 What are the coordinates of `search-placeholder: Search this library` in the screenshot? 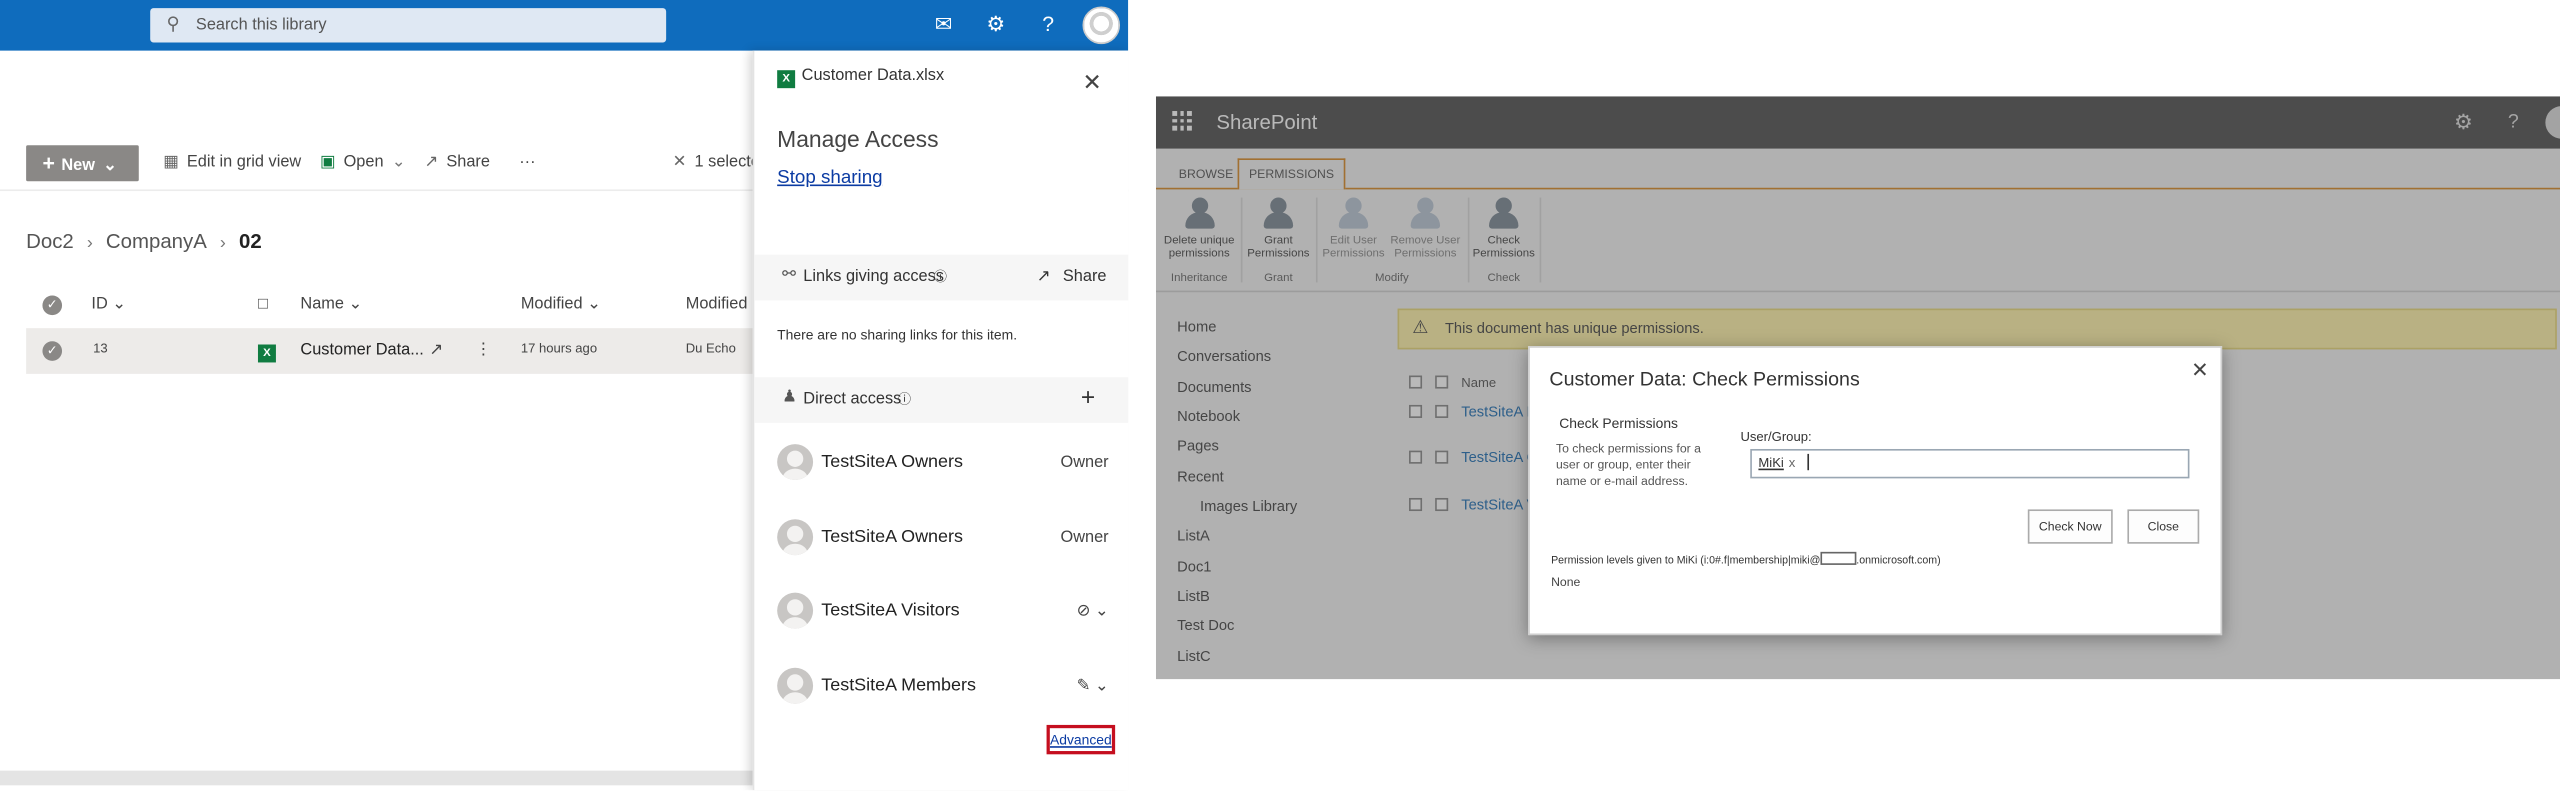 It's located at (261, 25).